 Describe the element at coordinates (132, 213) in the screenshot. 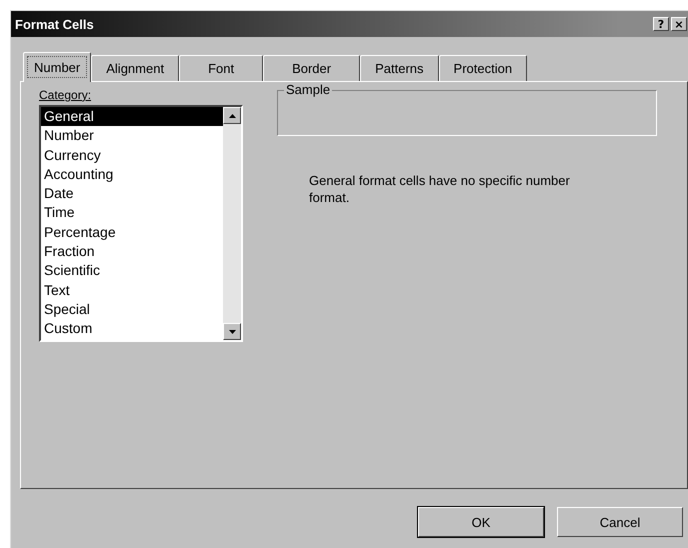

I see `list-item: Time` at that location.